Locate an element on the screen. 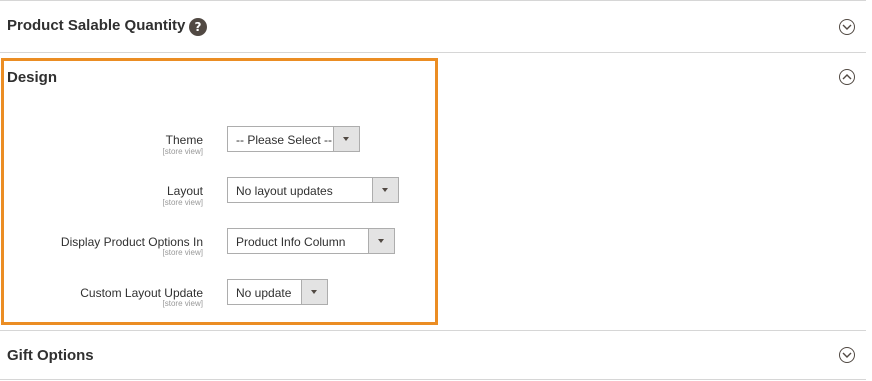 Image resolution: width=872 pixels, height=381 pixels. field-label: Layout is located at coordinates (184, 191).